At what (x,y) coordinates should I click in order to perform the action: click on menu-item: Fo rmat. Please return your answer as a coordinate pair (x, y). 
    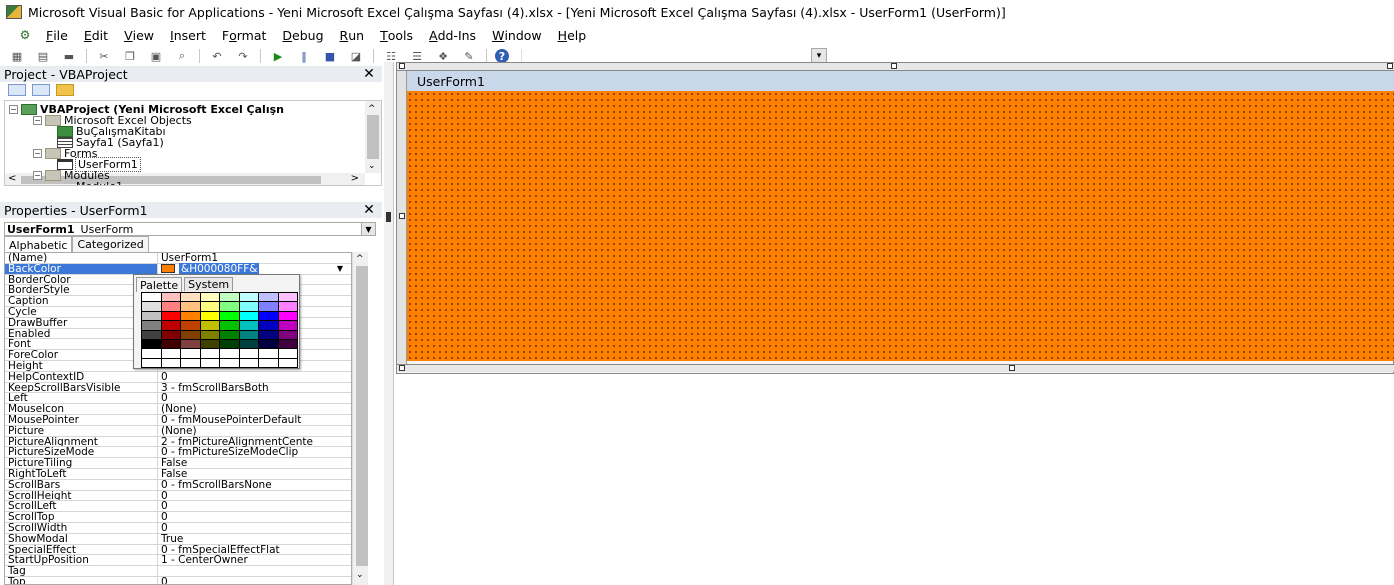
    Looking at the image, I should click on (244, 35).